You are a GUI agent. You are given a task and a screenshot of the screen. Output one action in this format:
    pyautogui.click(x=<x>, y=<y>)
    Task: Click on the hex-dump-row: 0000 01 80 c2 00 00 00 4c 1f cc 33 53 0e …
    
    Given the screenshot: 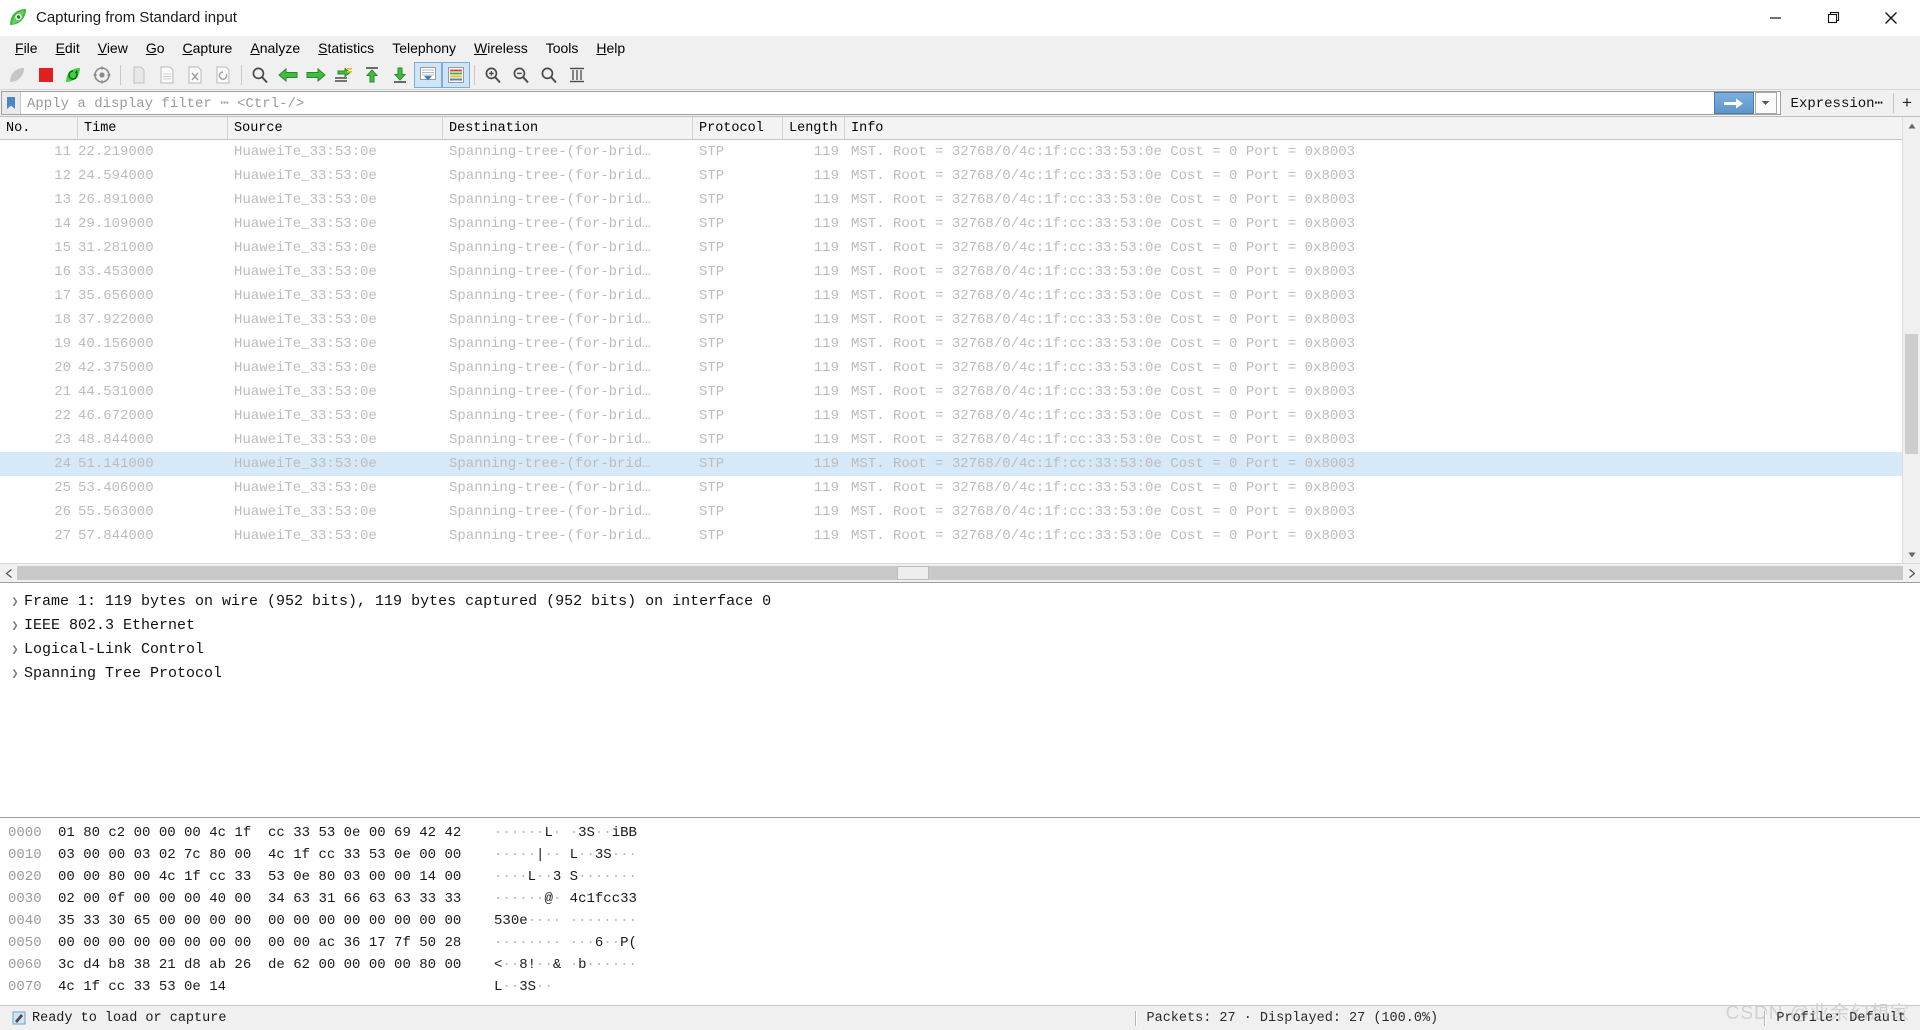 What is the action you would take?
    pyautogui.click(x=960, y=833)
    